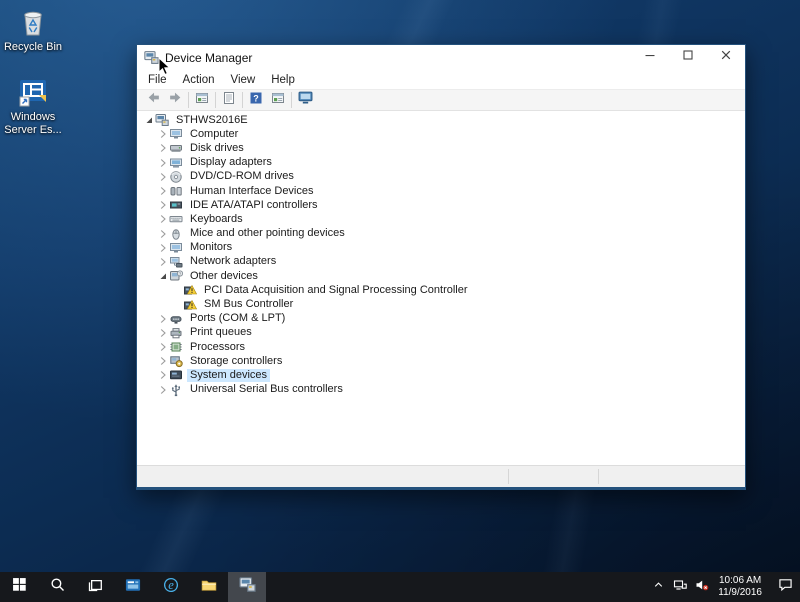  What do you see at coordinates (441, 347) in the screenshot?
I see `tree-item: Processors` at bounding box center [441, 347].